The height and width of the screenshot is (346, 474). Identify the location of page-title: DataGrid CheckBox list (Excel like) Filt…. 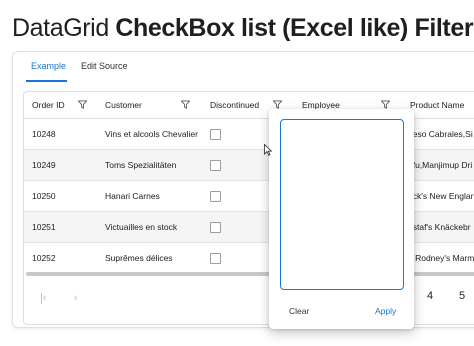
(243, 28).